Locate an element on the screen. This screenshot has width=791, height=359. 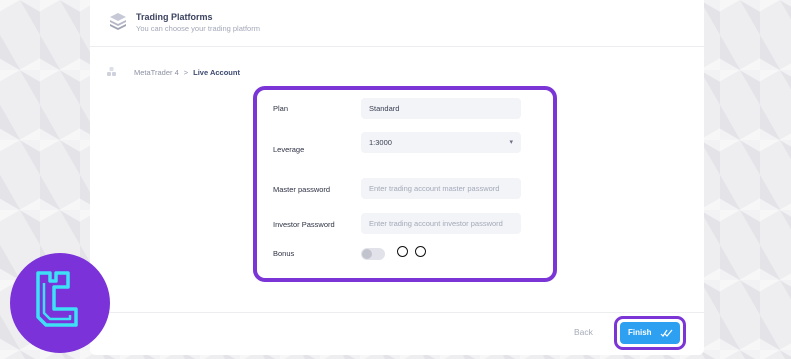
toggle-knob is located at coordinates (367, 254).